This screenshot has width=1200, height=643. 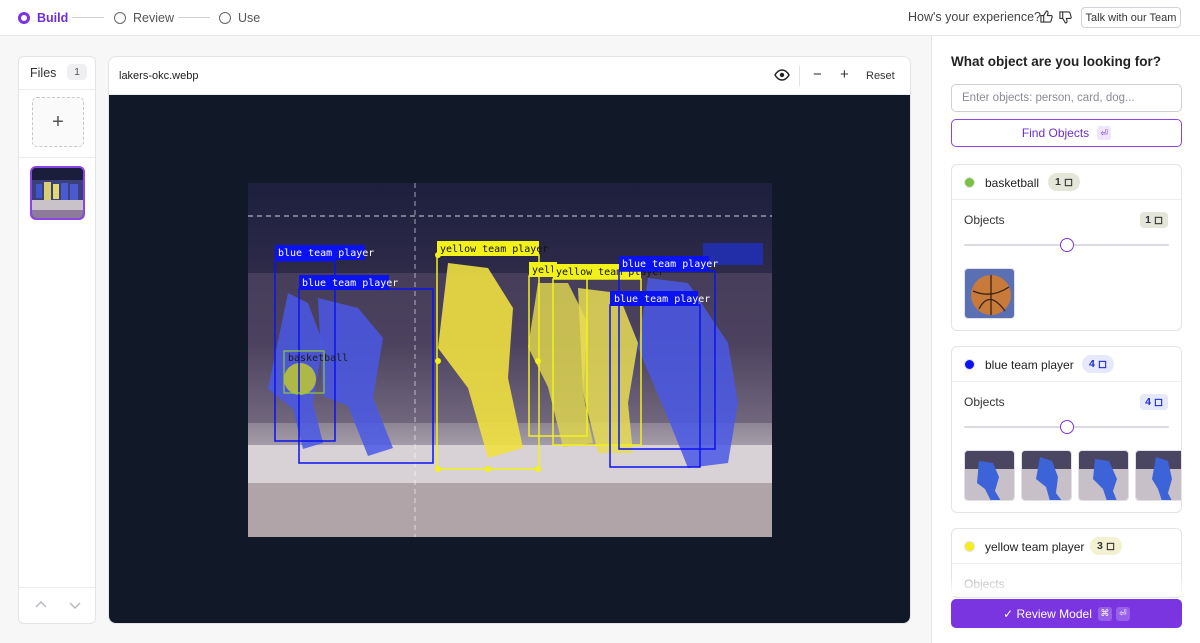 I want to click on experience-question: How's your experience?, so click(x=975, y=17).